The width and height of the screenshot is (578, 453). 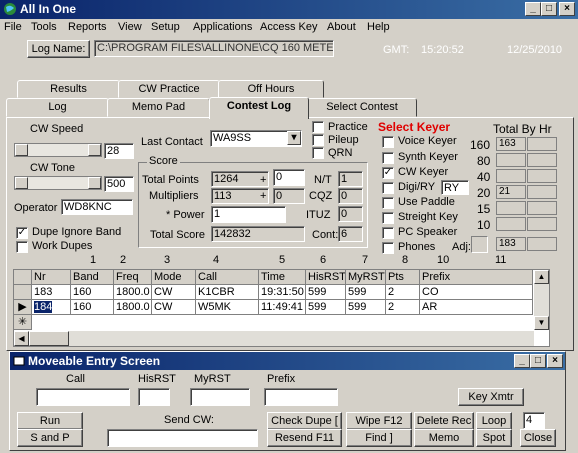 I want to click on voice-keyer-checkbox, so click(x=388, y=142).